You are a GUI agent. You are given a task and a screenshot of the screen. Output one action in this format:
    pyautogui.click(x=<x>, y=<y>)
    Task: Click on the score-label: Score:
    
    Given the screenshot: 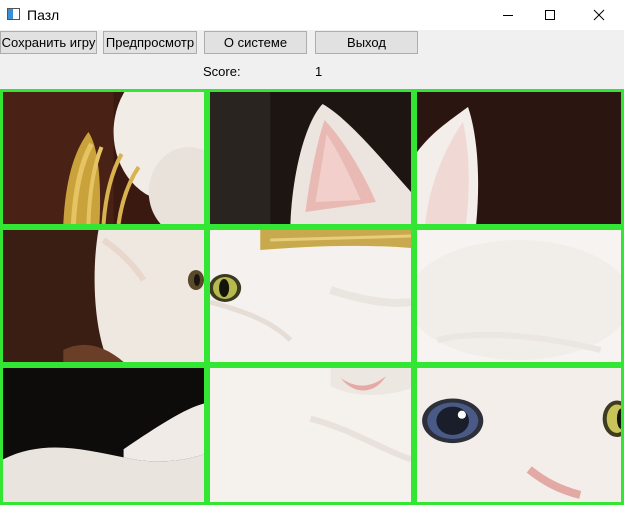 What is the action you would take?
    pyautogui.click(x=222, y=71)
    